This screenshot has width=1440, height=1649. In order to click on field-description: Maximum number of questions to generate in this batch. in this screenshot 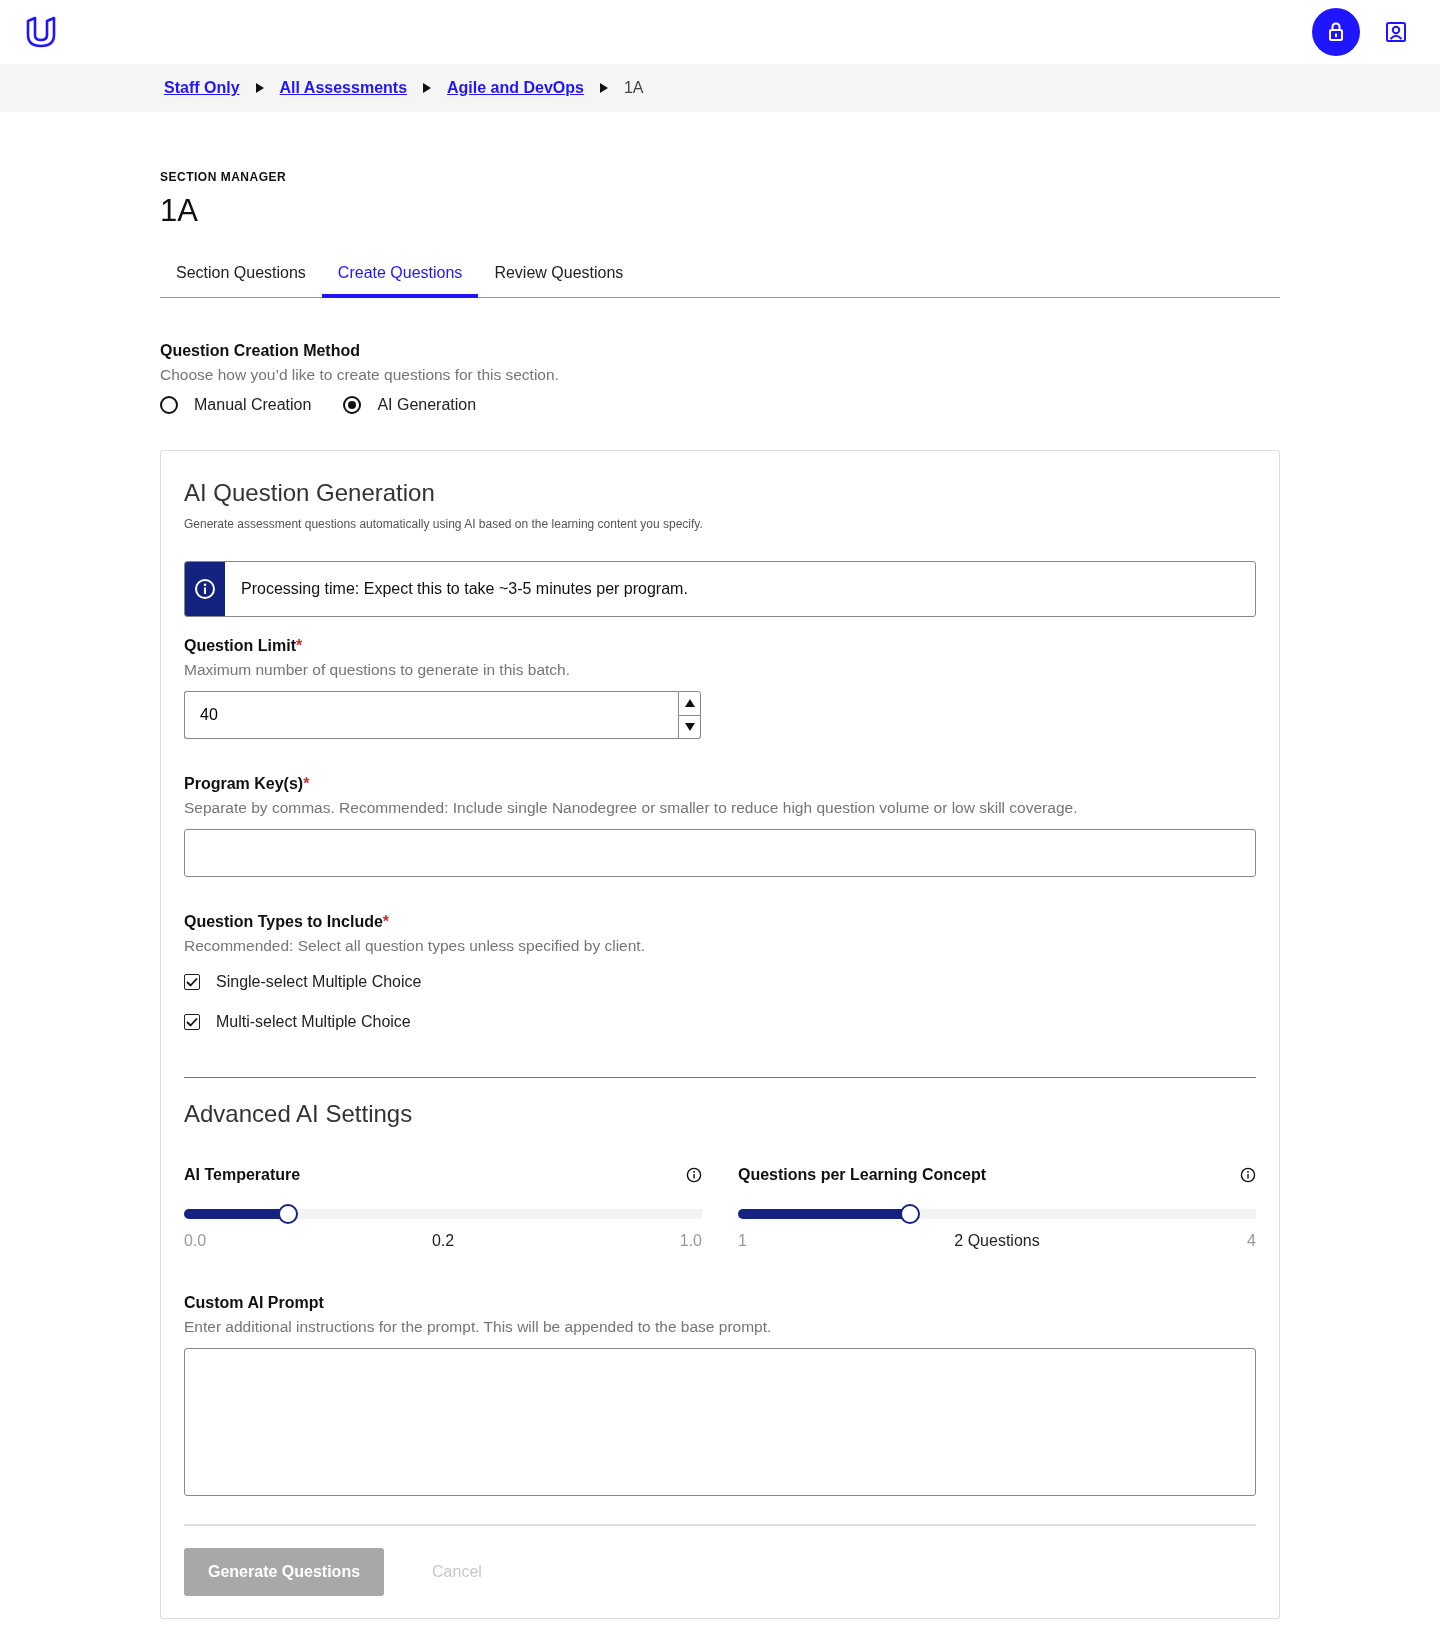, I will do `click(377, 670)`.